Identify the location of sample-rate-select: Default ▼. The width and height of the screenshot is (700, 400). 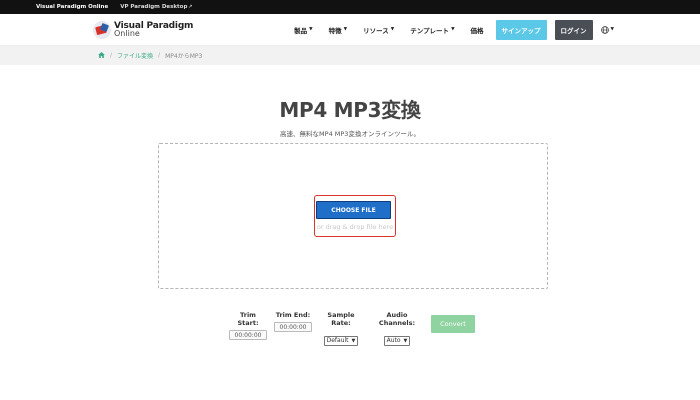
(341, 340).